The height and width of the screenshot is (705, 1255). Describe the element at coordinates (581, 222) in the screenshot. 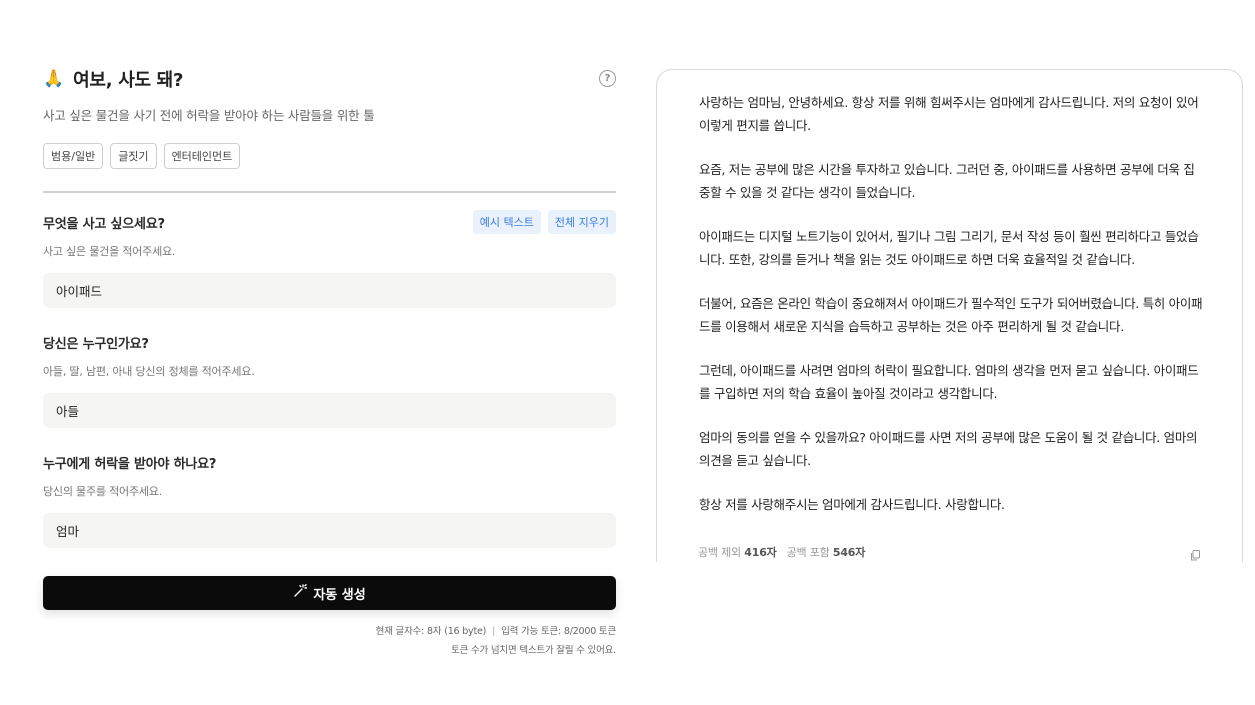

I see `clear-all-button: 전체 지우기` at that location.